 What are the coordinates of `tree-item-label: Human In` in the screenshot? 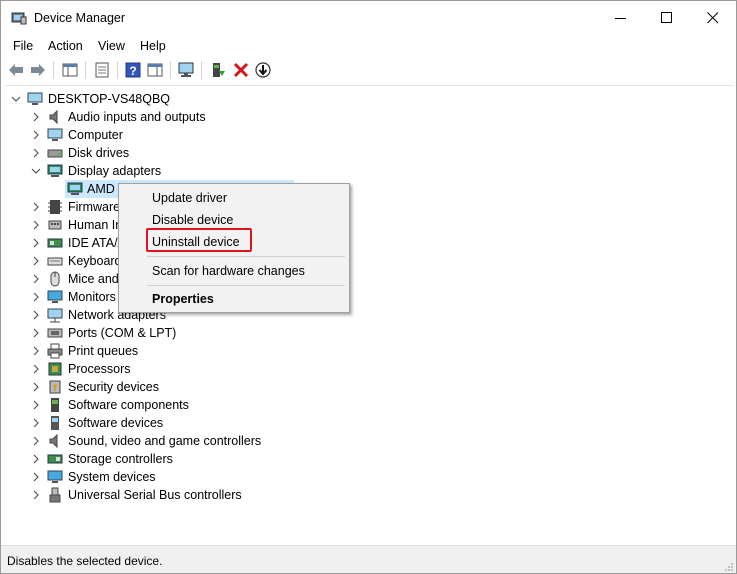 It's located at (95, 225).